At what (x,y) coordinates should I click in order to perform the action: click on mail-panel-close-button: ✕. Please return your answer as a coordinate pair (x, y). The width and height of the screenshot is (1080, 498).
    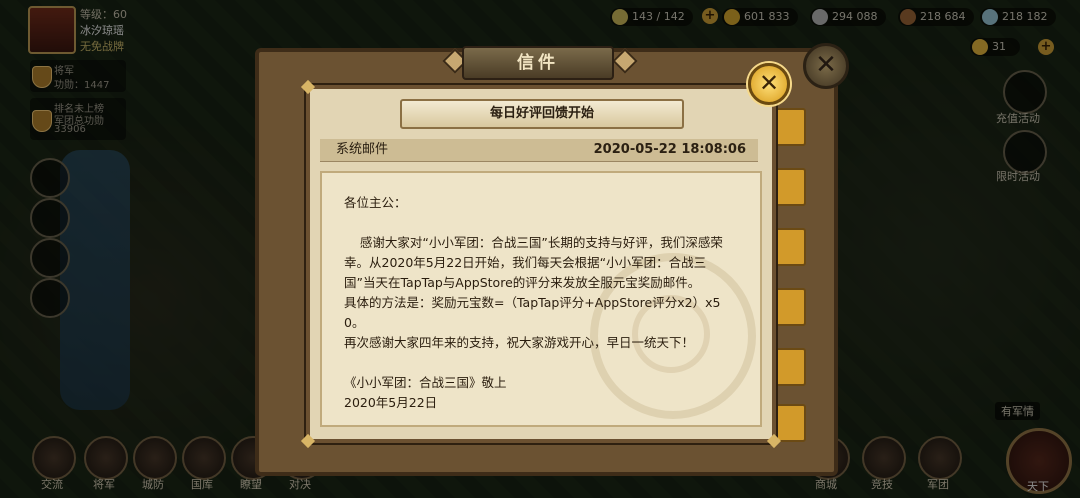
    Looking at the image, I should click on (826, 66).